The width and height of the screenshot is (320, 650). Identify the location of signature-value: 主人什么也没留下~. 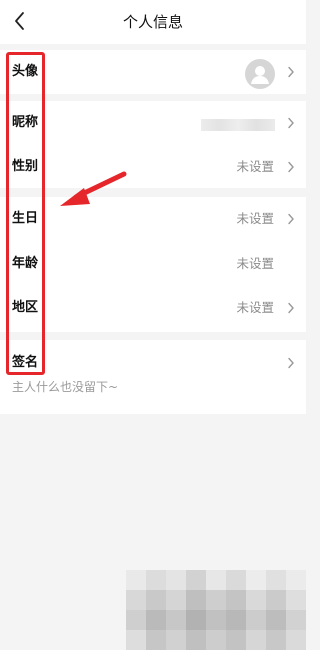
(65, 387).